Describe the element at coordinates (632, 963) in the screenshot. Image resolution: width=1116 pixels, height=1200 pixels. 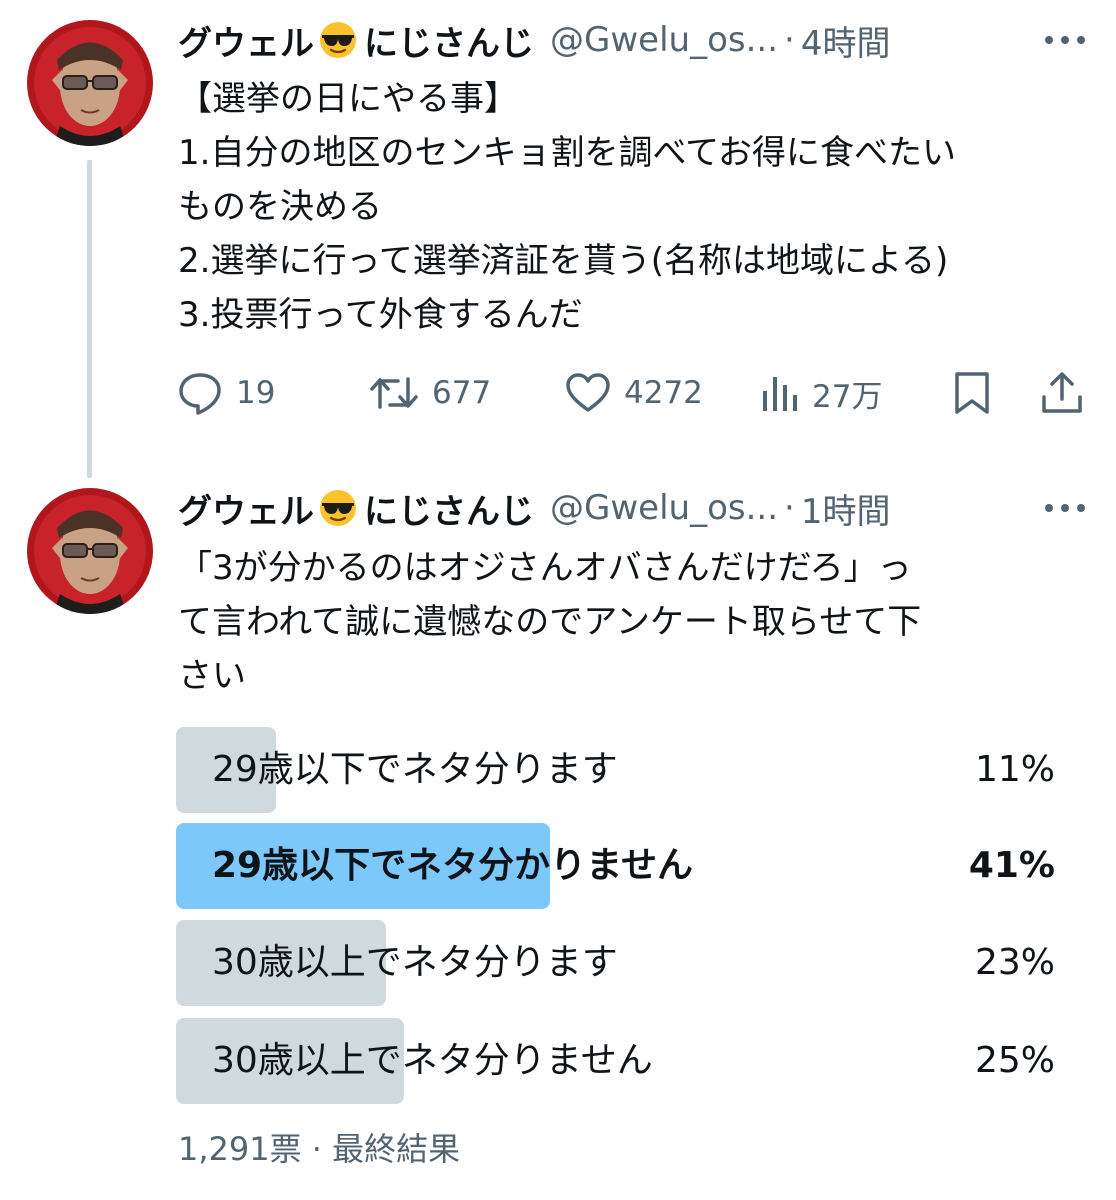
I see `poll-option: 30歳以上でネタ分ります 23%` at that location.